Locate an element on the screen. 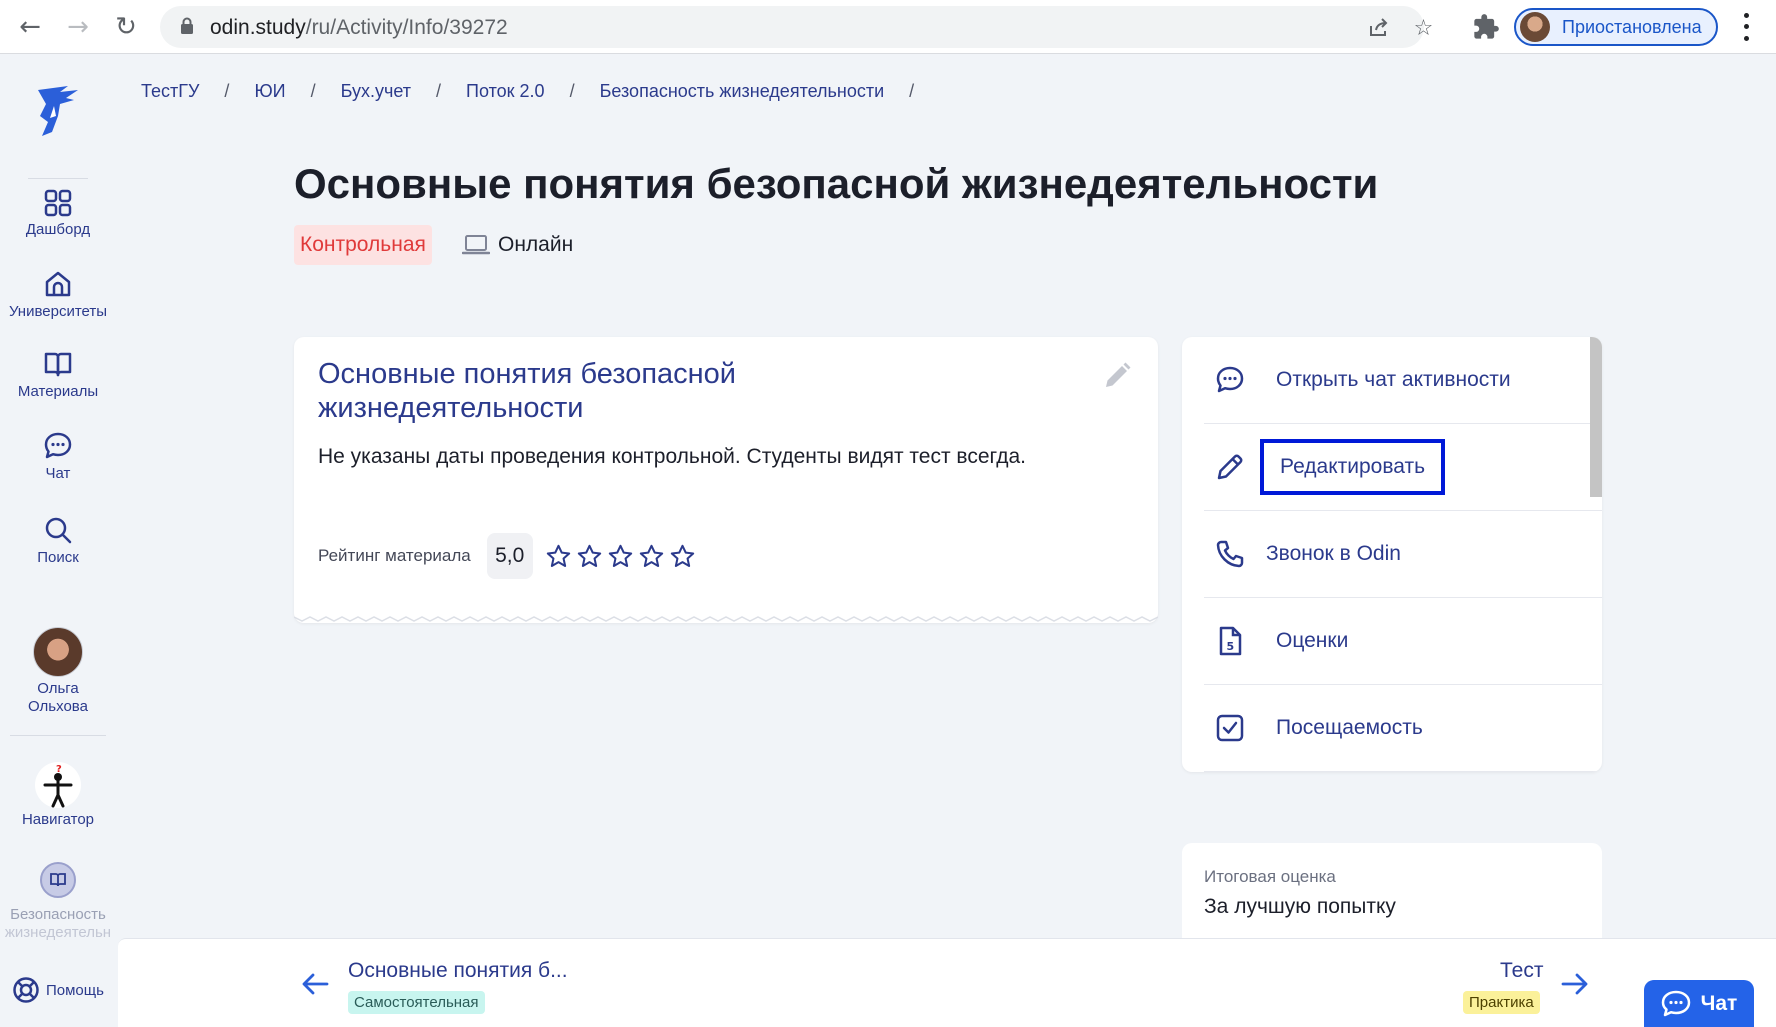 Image resolution: width=1776 pixels, height=1027 pixels. chat-widget-button: Чат is located at coordinates (1699, 1003).